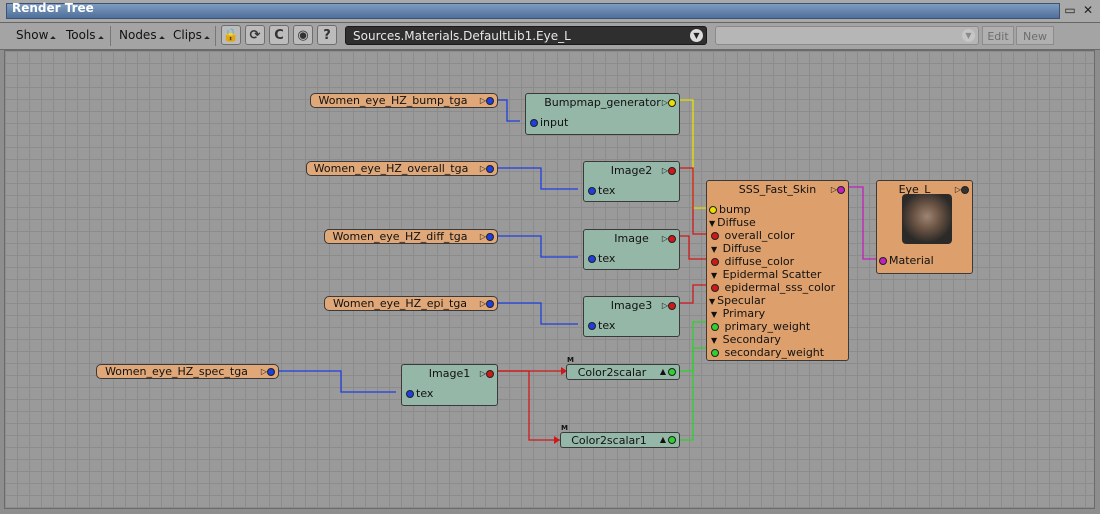 The width and height of the screenshot is (1100, 514). What do you see at coordinates (735, 209) in the screenshot?
I see `port-label: bump` at bounding box center [735, 209].